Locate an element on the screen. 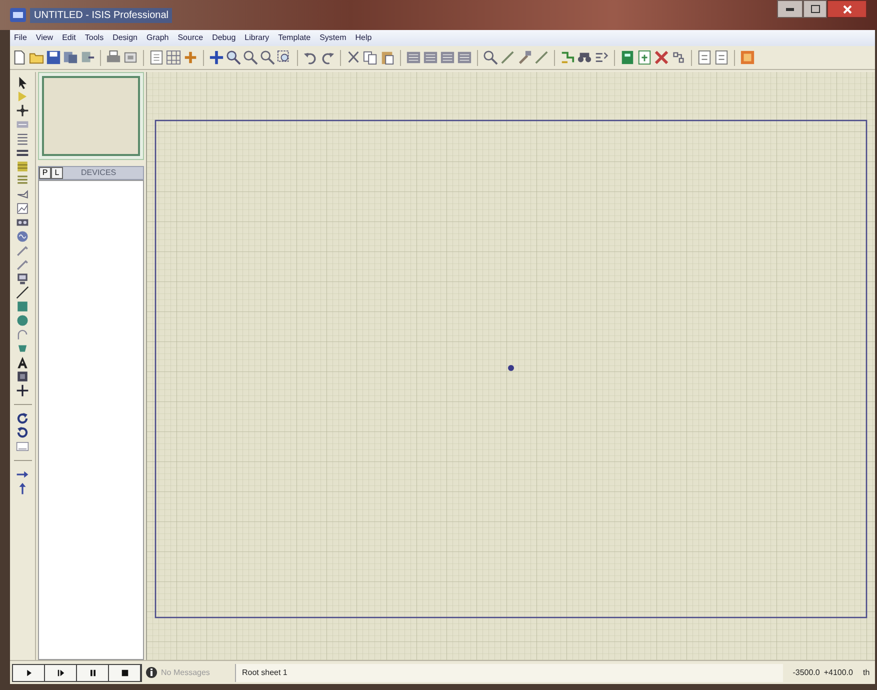  menu-item: Library is located at coordinates (257, 38).